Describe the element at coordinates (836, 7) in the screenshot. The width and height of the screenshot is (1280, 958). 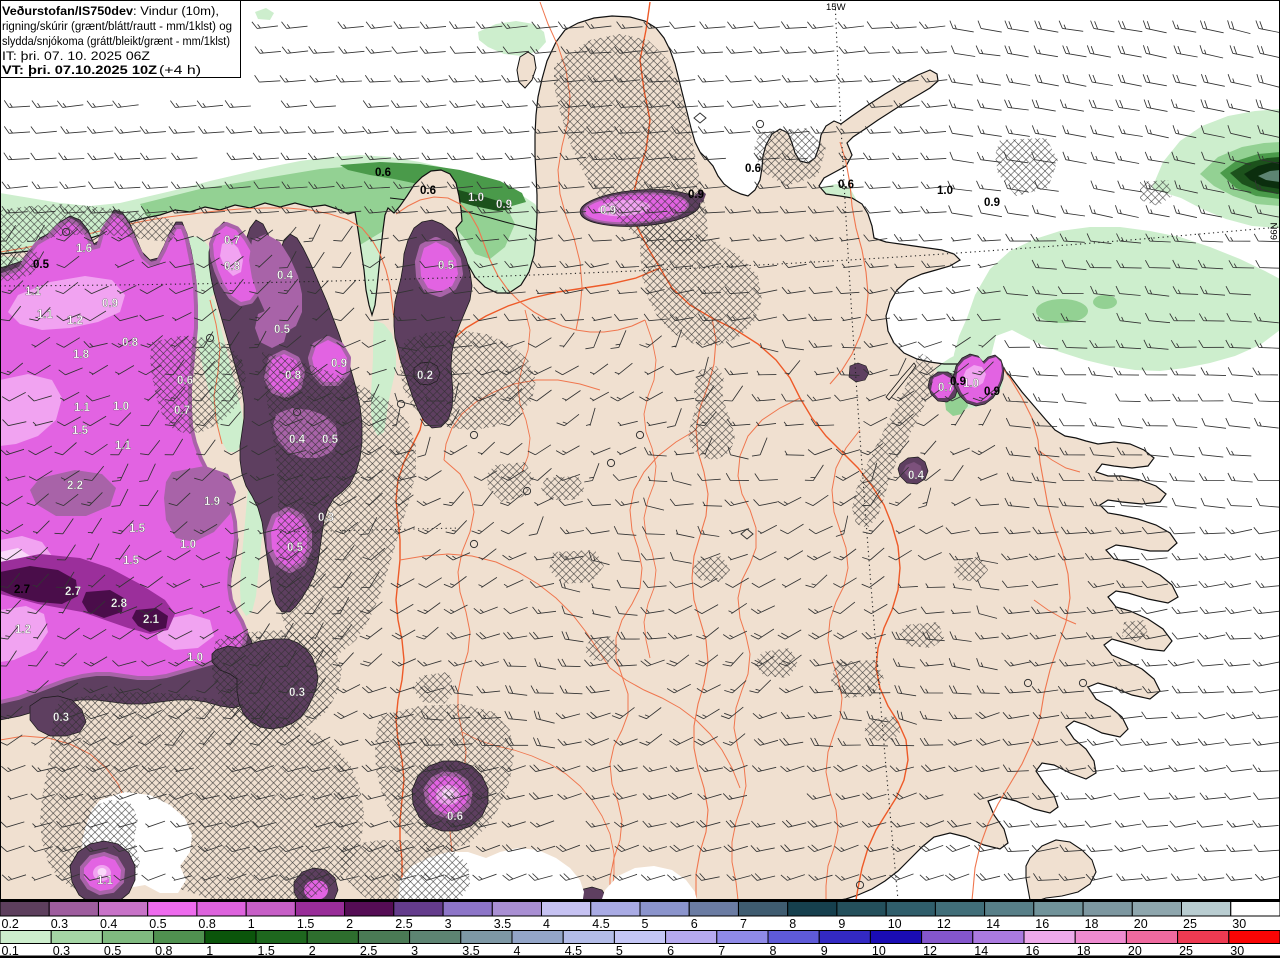
I see `svg-text: 15W` at that location.